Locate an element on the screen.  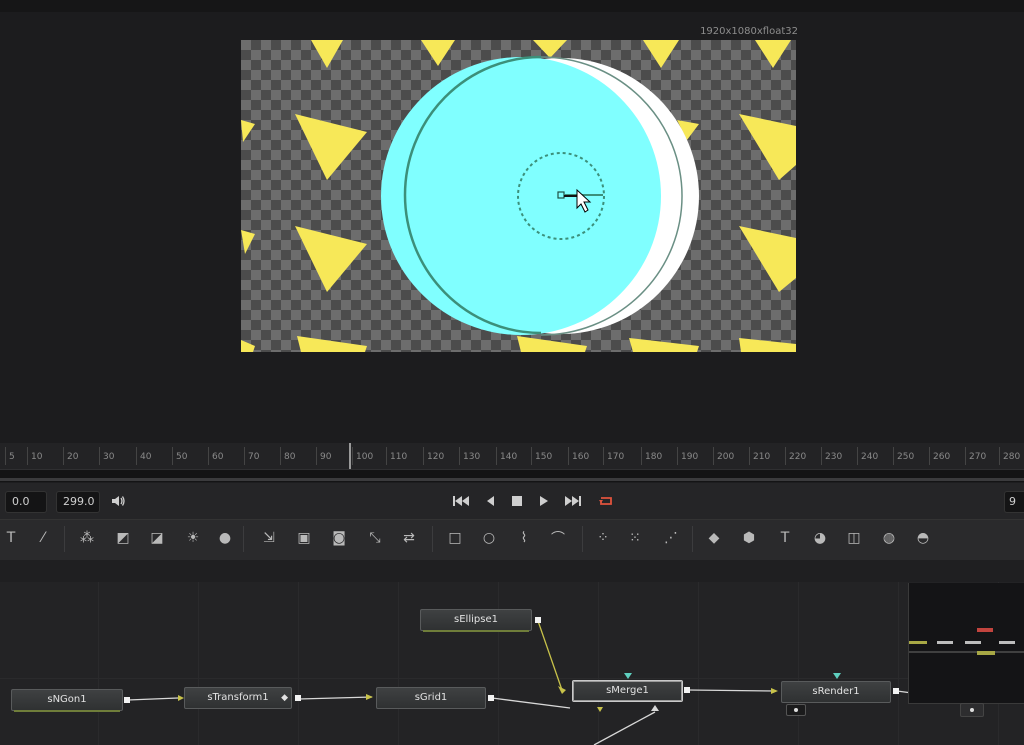
view-indicator is located at coordinates (796, 710).